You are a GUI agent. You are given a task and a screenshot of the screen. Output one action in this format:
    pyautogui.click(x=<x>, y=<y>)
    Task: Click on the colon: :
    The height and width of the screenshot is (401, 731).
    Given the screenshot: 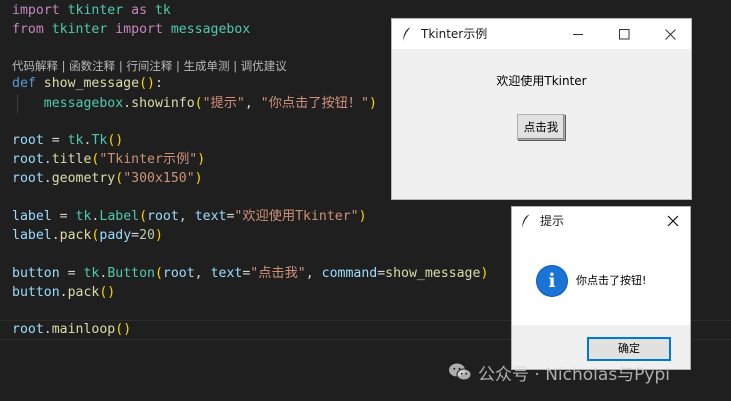 What is the action you would take?
    pyautogui.click(x=158, y=83)
    